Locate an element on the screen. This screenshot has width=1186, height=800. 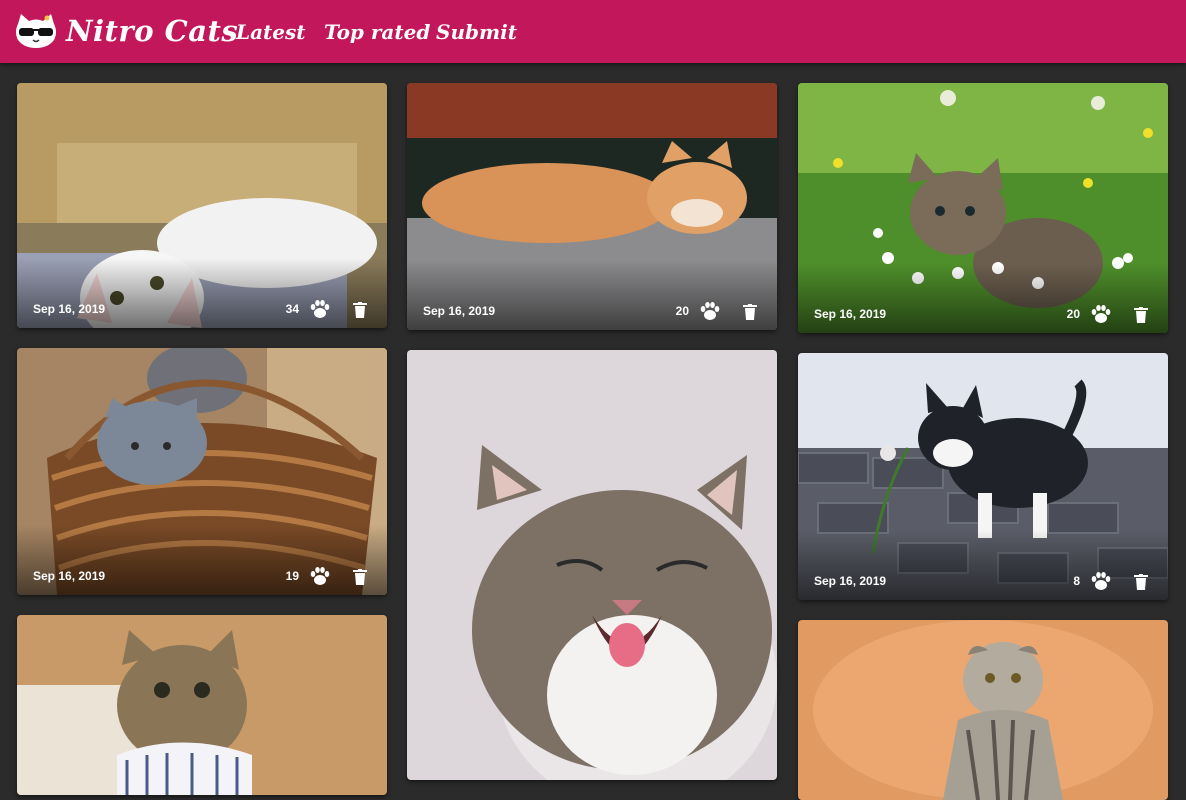
nav-latest: Latest is located at coordinates (270, 32).